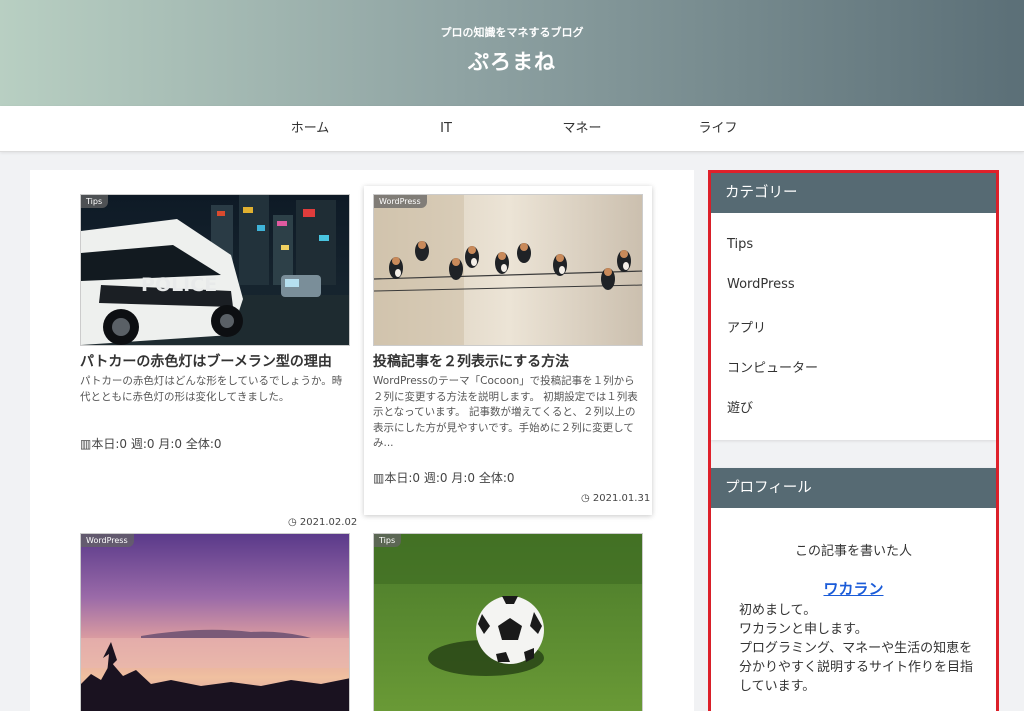 Image resolution: width=1024 pixels, height=711 pixels. Describe the element at coordinates (582, 129) in the screenshot. I see `nav-item-money: マネー` at that location.